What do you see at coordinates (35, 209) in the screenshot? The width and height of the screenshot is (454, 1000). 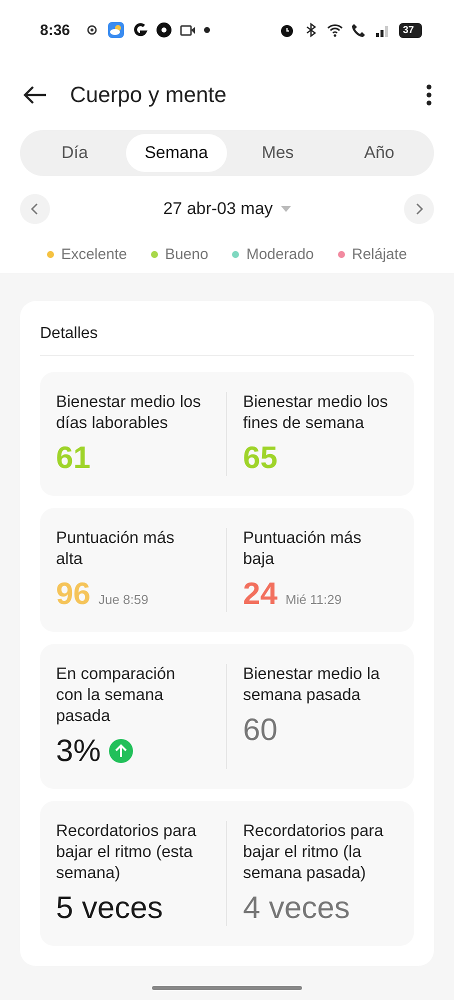 I see `chevron-left-icon` at bounding box center [35, 209].